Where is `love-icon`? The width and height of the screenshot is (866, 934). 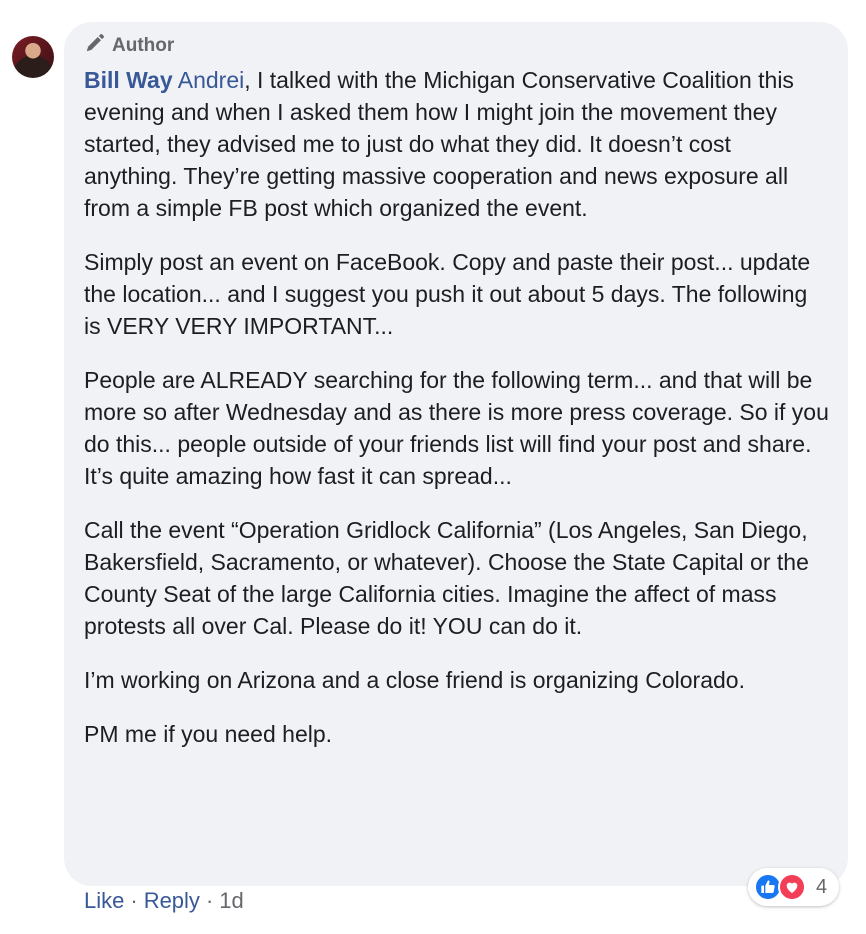 love-icon is located at coordinates (792, 887).